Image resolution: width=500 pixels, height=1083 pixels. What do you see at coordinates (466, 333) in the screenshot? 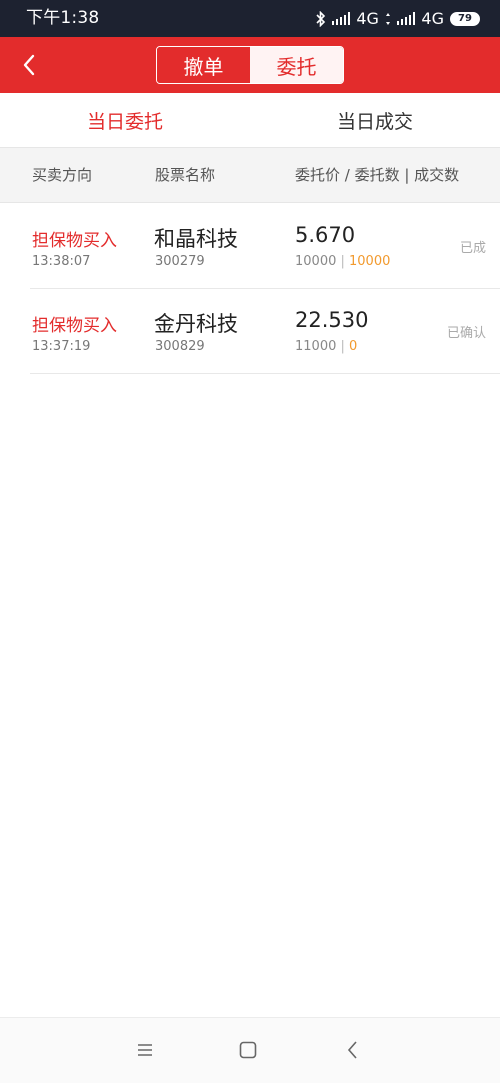
I see `order-status: 已确认` at bounding box center [466, 333].